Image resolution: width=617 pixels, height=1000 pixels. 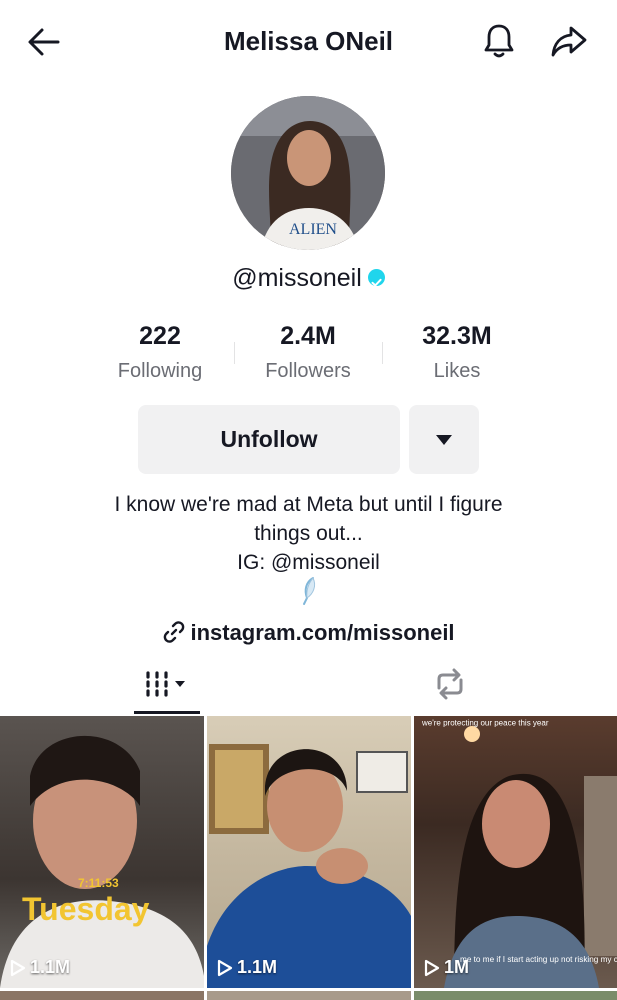 What do you see at coordinates (457, 352) in the screenshot?
I see `stat-likes: 32.3M Likes` at bounding box center [457, 352].